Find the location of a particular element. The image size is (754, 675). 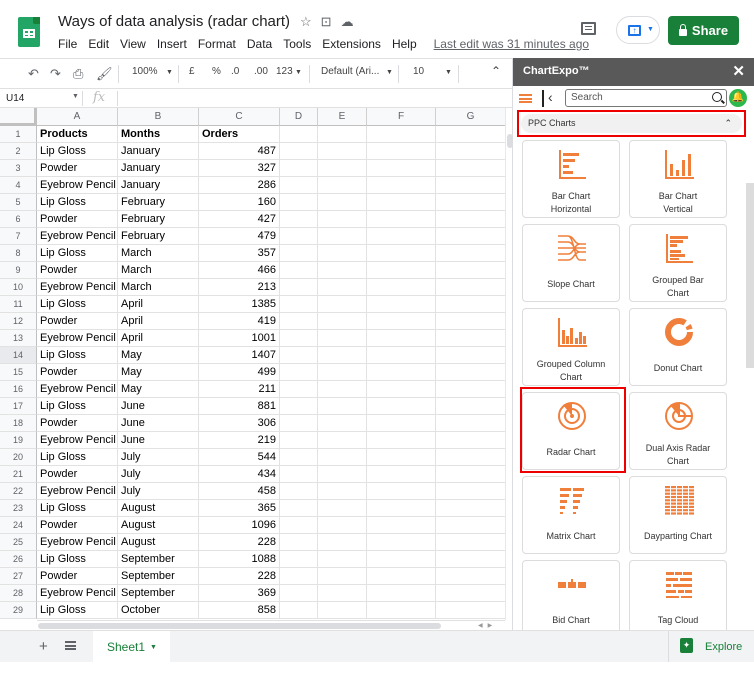

cell-e12 is located at coordinates (342, 321).